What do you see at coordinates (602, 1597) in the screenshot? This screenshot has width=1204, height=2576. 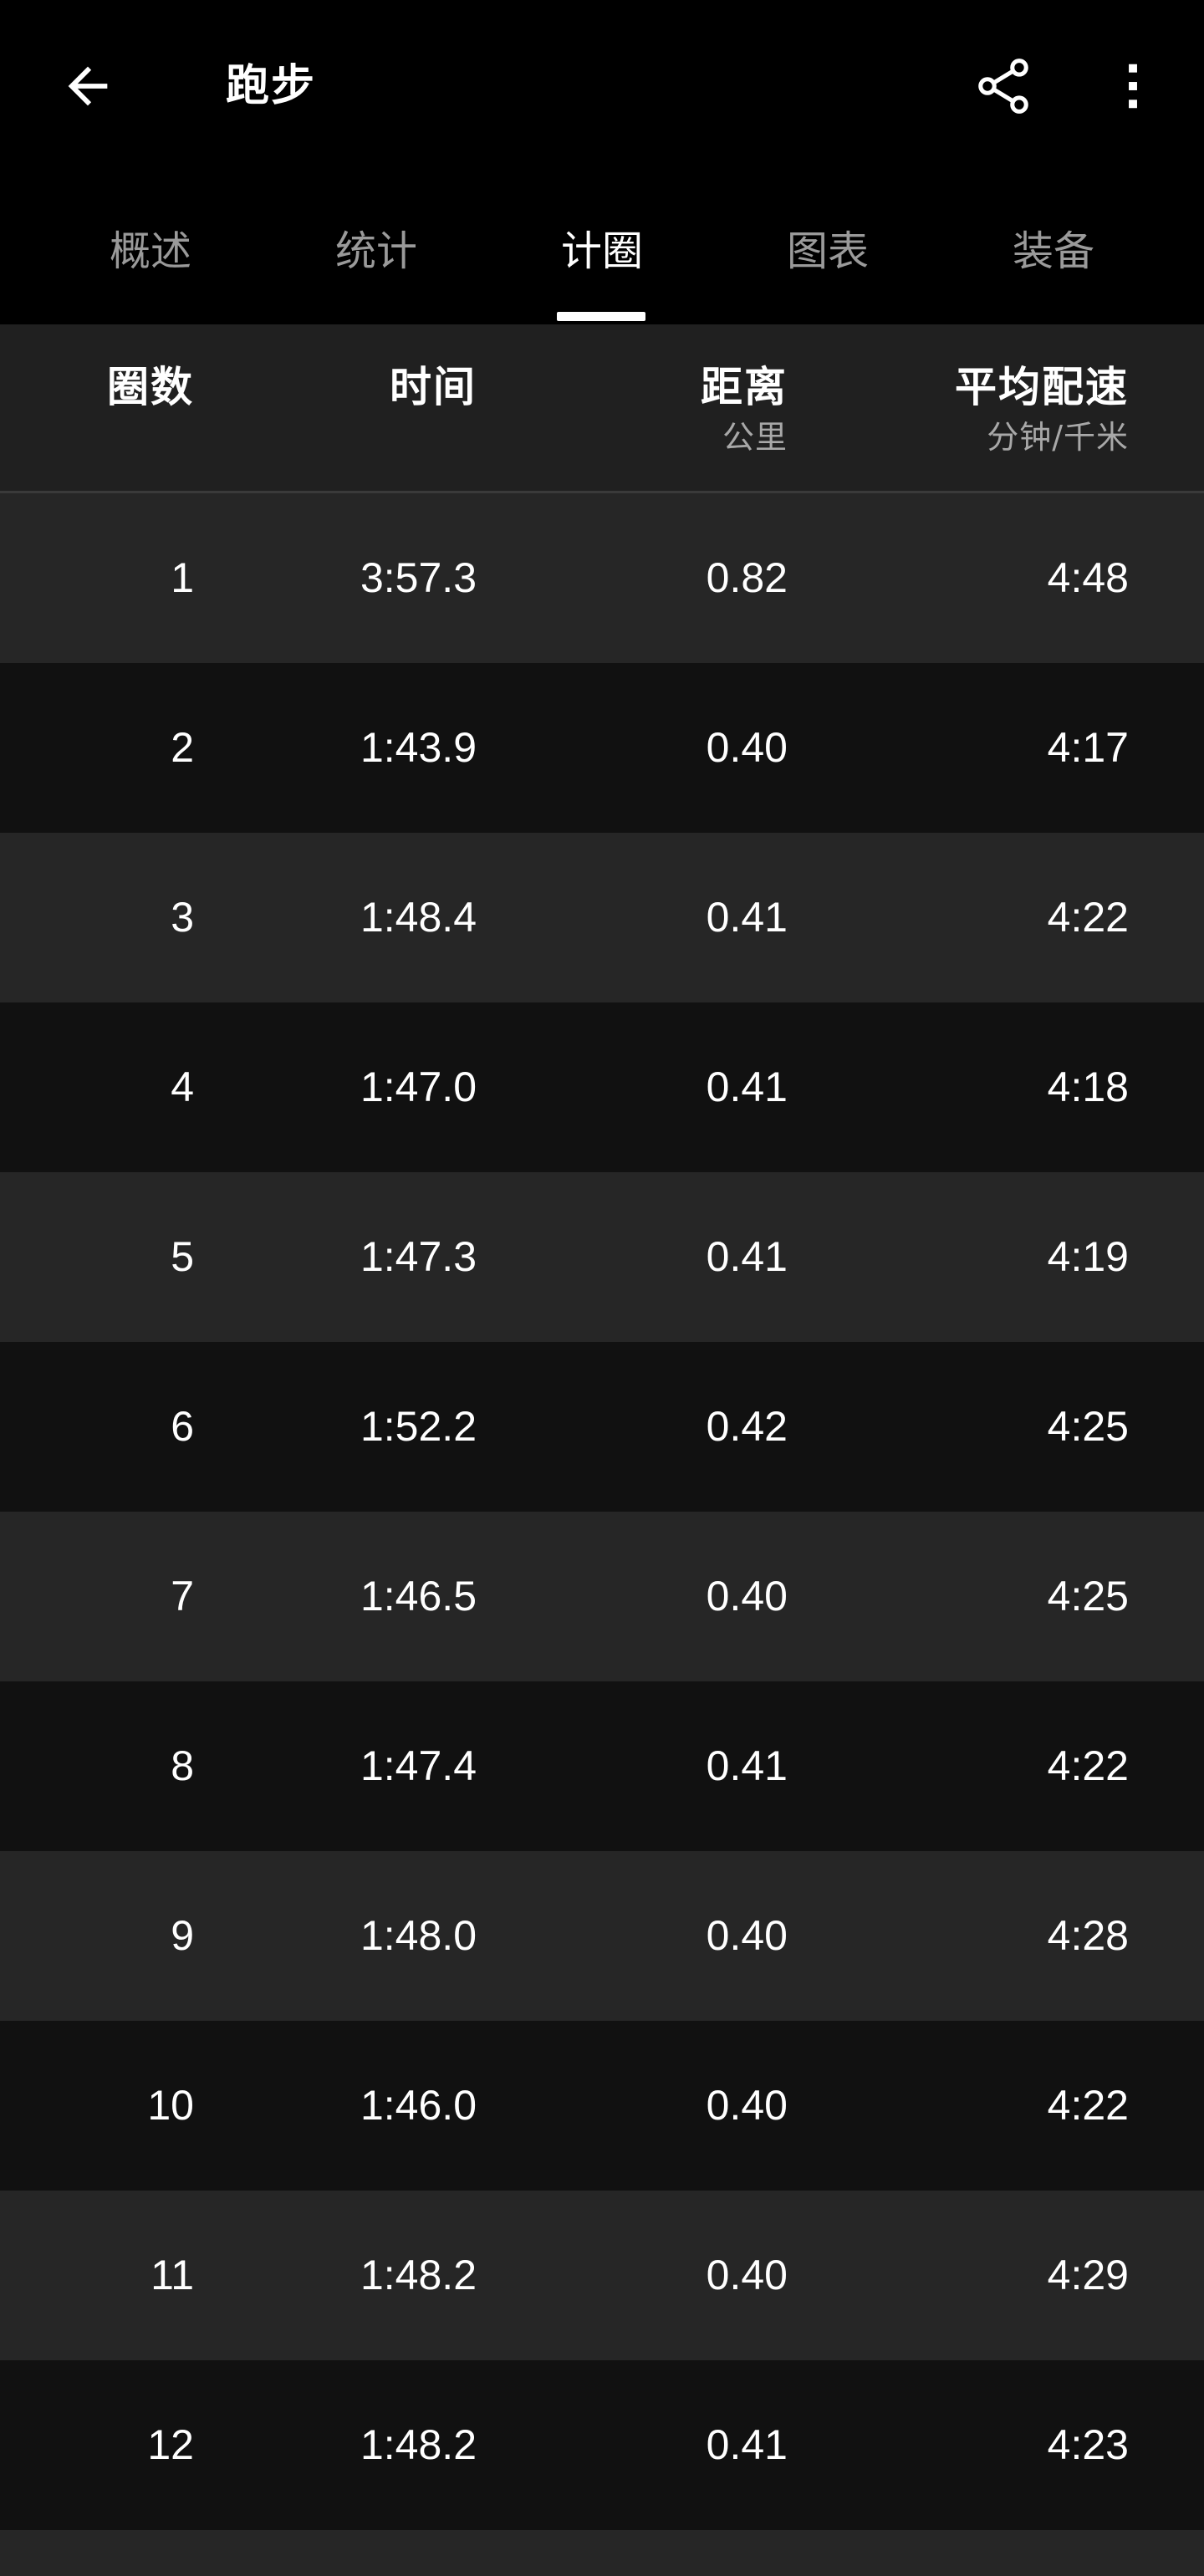 I see `table-row: 7 1:46.5 0.40 4:25` at bounding box center [602, 1597].